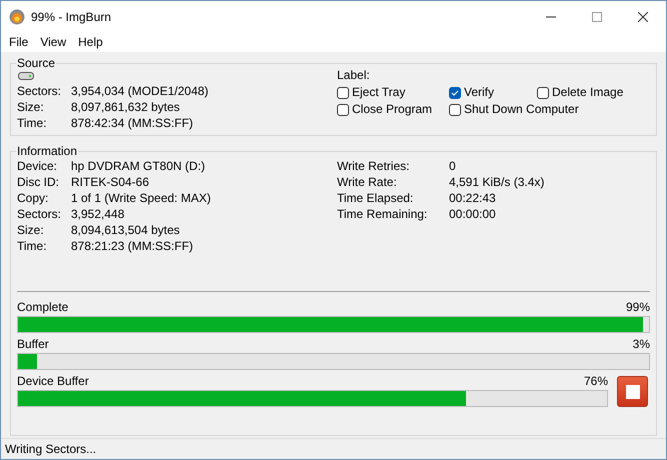 Image resolution: width=667 pixels, height=460 pixels. I want to click on checkbox: Eject Tray, so click(371, 92).